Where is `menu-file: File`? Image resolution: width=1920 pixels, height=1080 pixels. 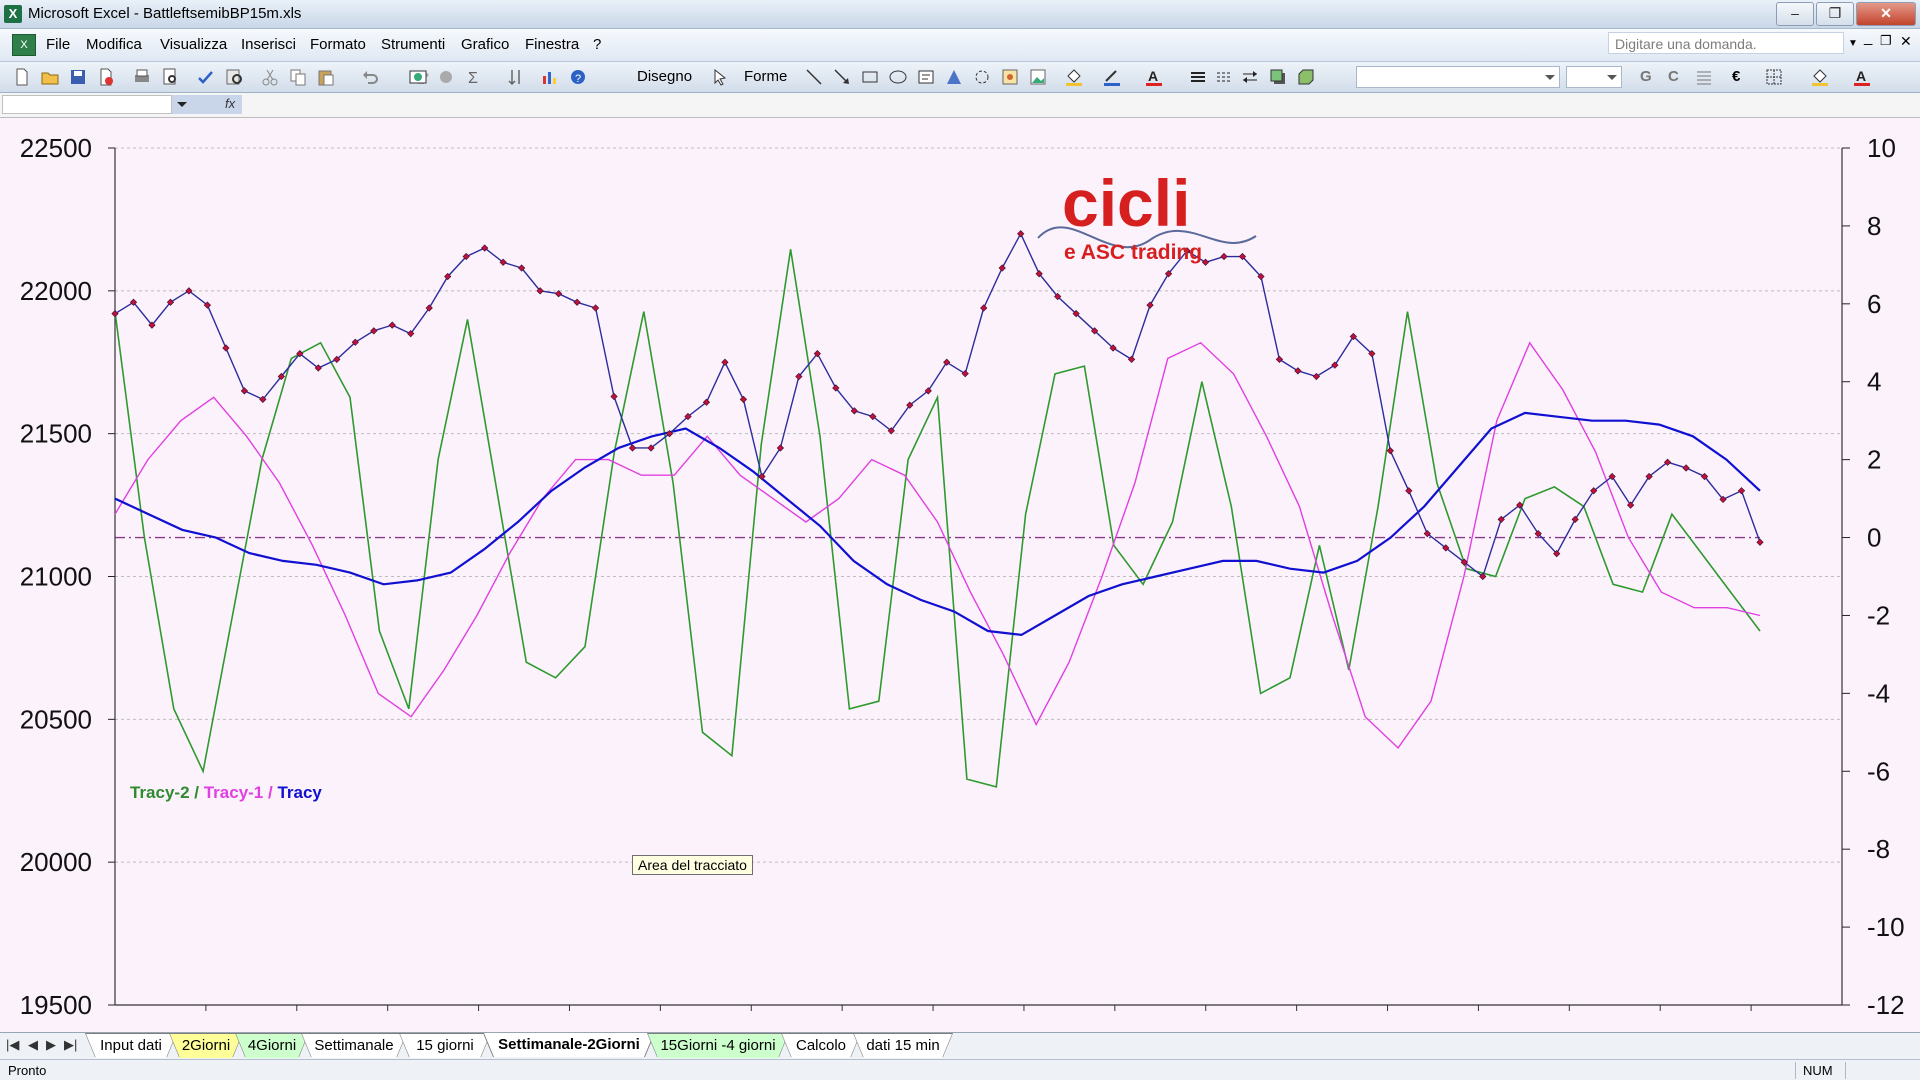
menu-file: File is located at coordinates (58, 44).